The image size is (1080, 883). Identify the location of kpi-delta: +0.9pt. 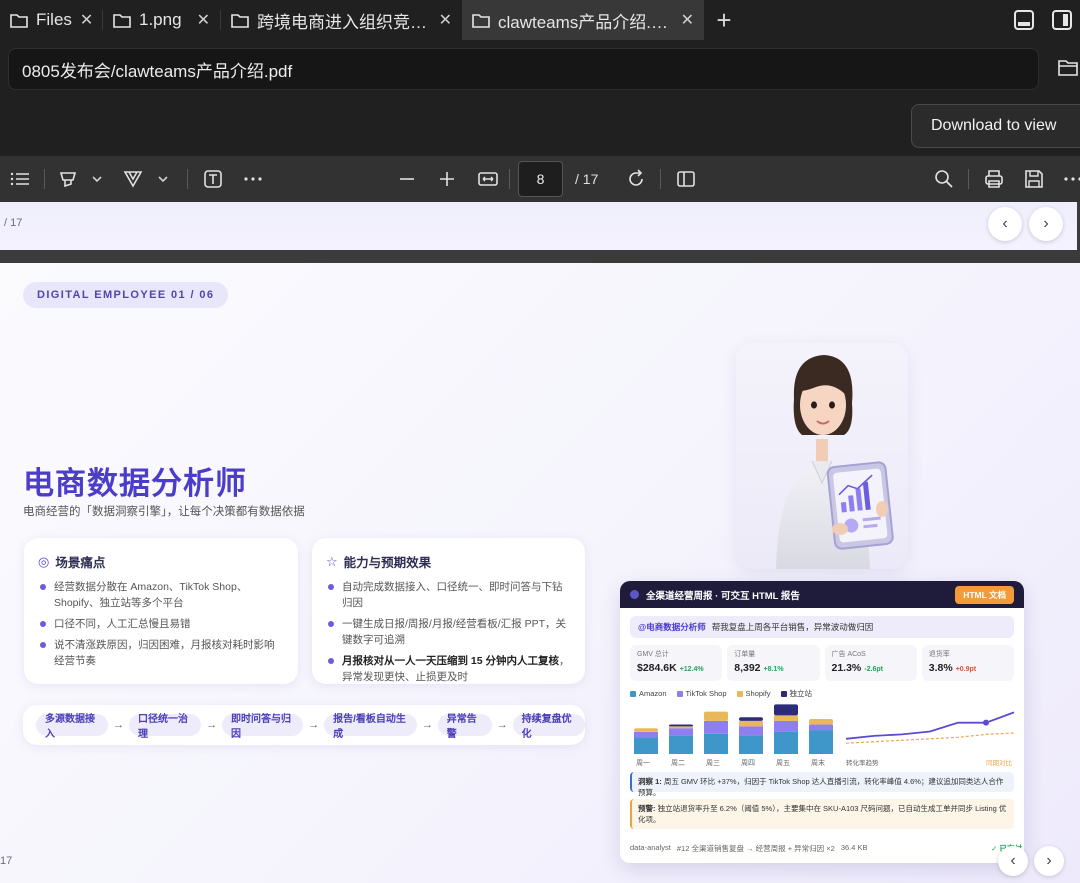
(966, 669).